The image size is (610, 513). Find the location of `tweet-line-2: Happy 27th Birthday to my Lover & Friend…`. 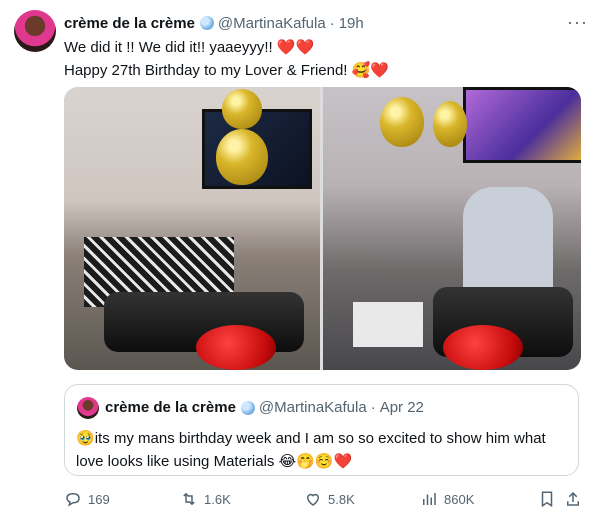

tweet-line-2: Happy 27th Birthday to my Lover & Friend… is located at coordinates (208, 70).